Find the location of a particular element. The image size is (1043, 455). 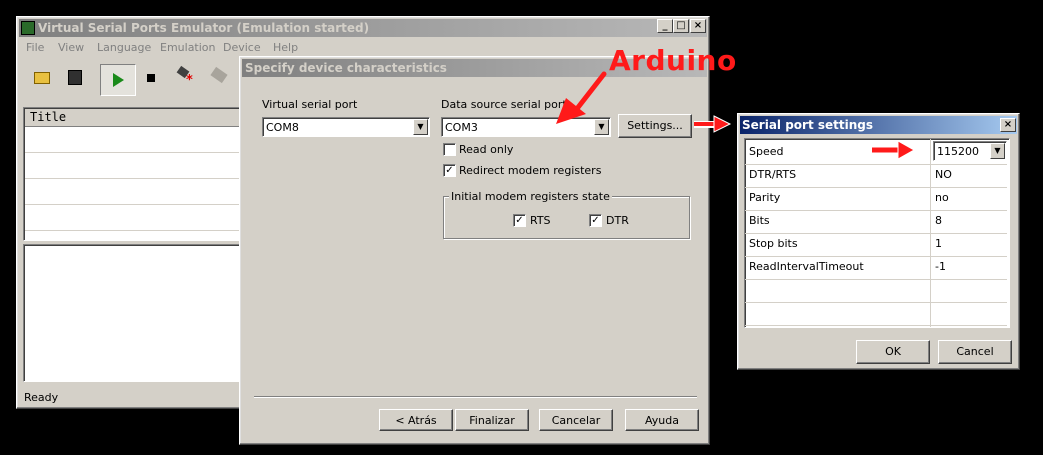

ok-button: OK is located at coordinates (893, 352).